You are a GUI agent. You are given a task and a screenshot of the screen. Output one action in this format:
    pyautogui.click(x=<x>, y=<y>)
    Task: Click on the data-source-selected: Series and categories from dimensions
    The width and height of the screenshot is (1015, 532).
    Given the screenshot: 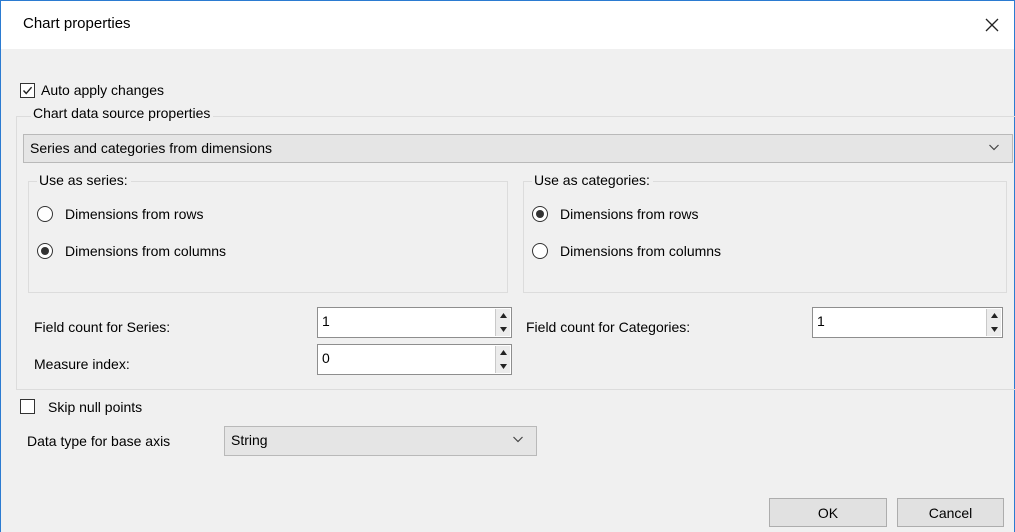 What is the action you would take?
    pyautogui.click(x=151, y=148)
    